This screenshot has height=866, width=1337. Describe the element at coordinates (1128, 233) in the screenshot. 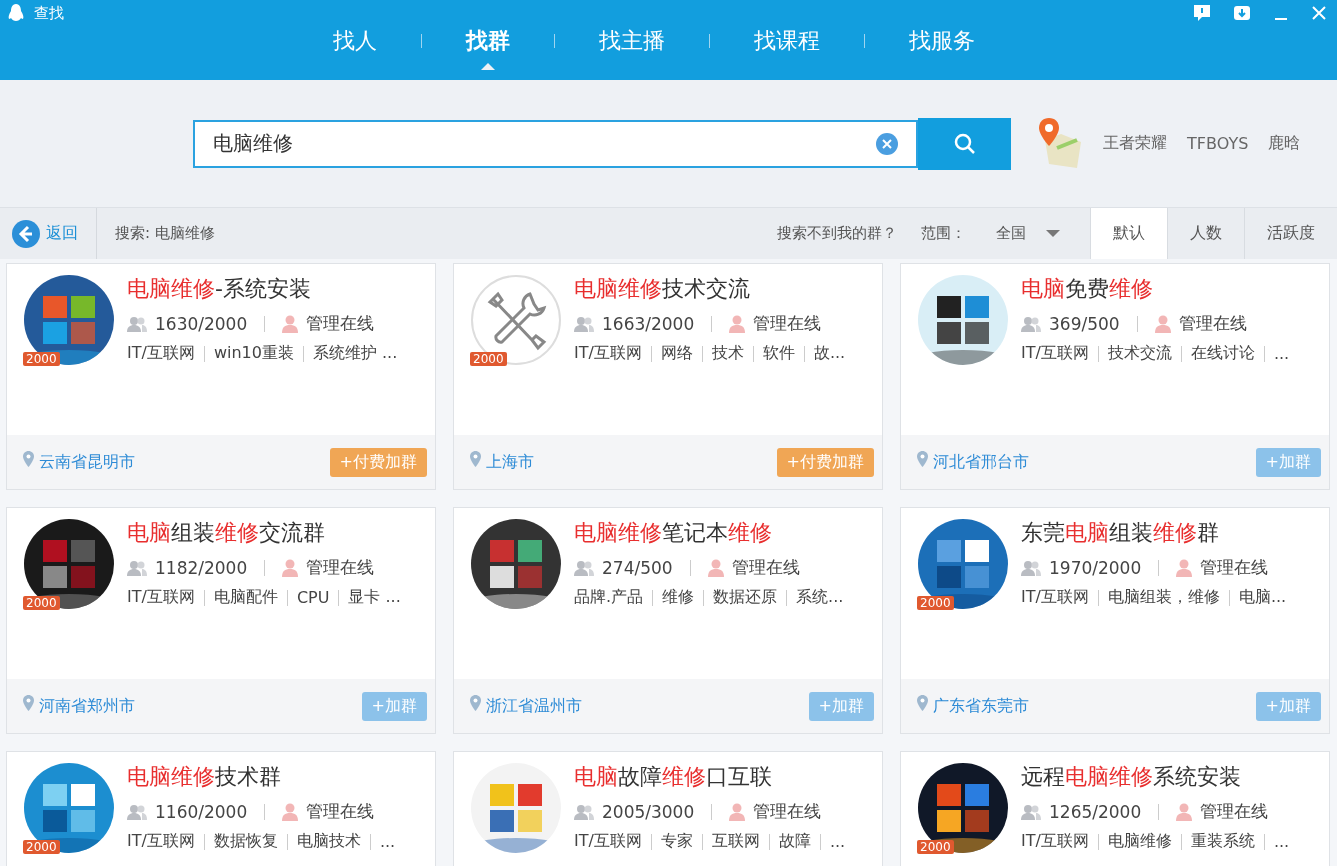

I see `sort-tab: 默认` at that location.